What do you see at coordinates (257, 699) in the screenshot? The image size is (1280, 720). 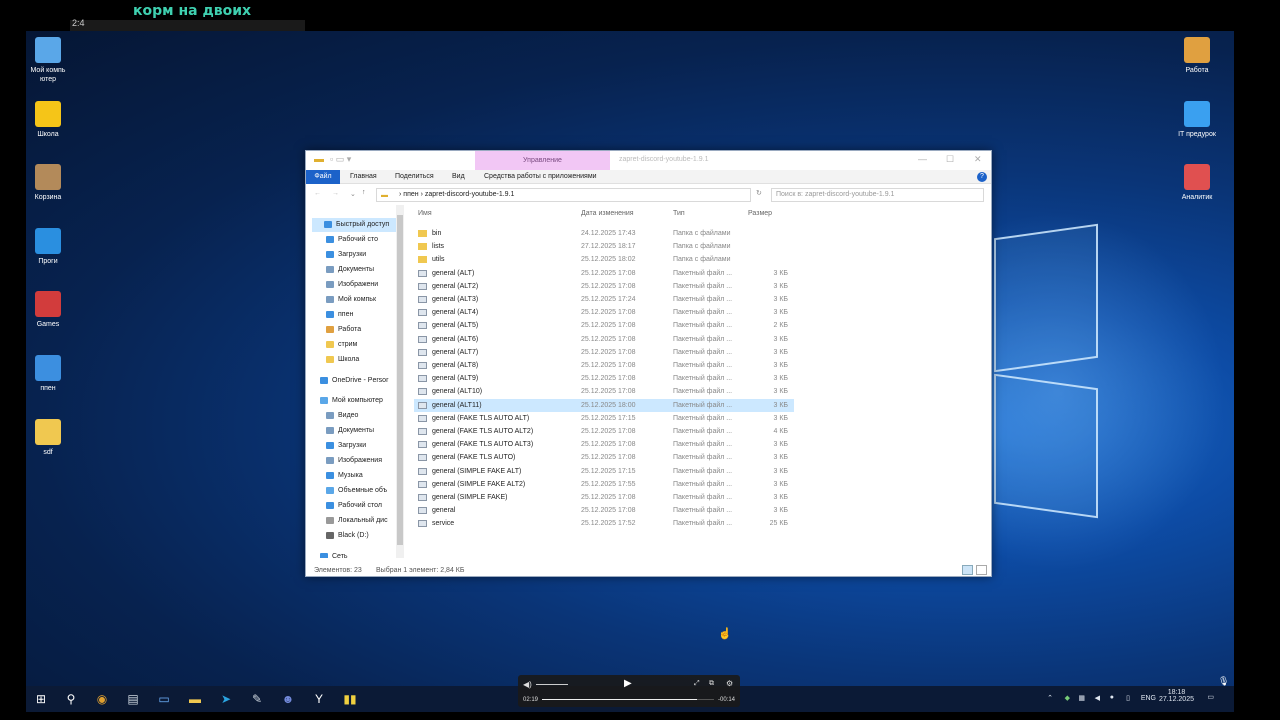 I see `steam-icon: ✎` at bounding box center [257, 699].